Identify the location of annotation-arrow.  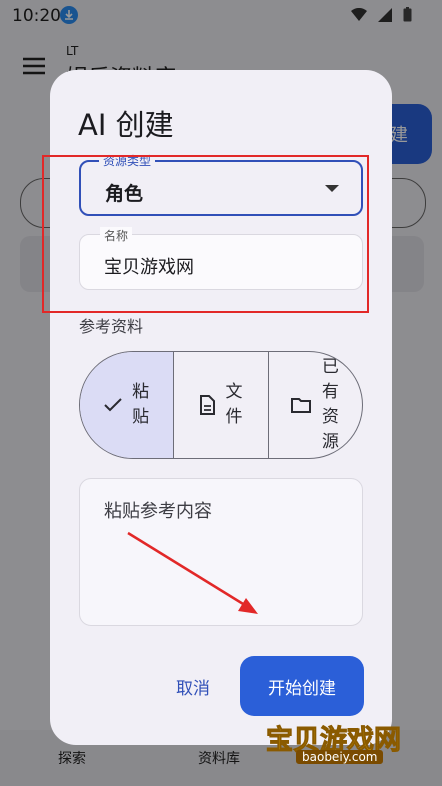
(192, 572).